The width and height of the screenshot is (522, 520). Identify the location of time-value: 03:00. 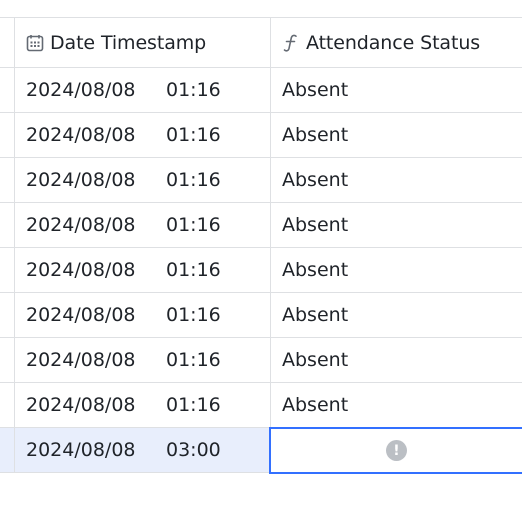
(193, 450).